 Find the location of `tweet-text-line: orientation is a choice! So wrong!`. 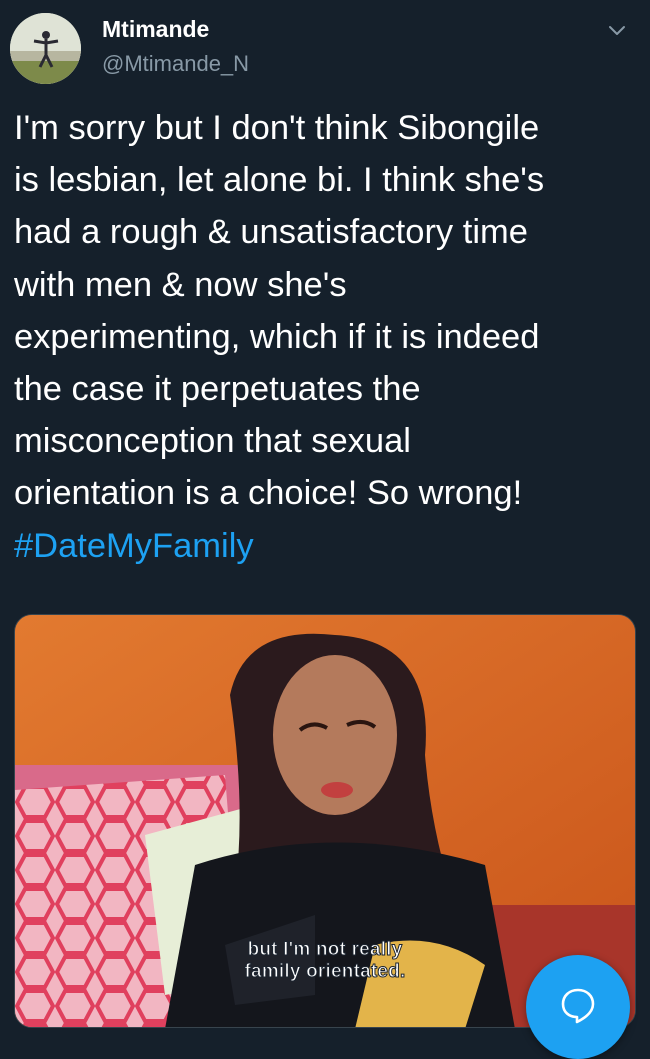

tweet-text-line: orientation is a choice! So wrong! is located at coordinates (268, 493).